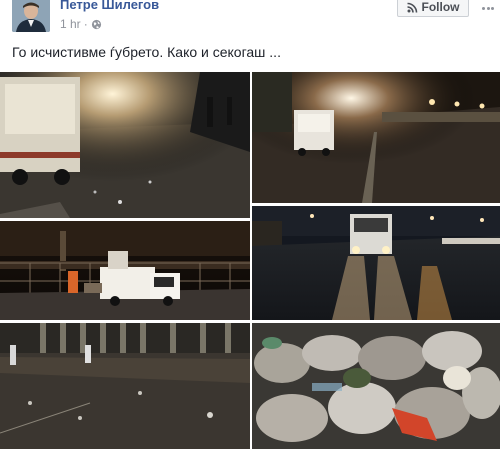 The image size is (500, 449). Describe the element at coordinates (125, 270) in the screenshot. I see `photo-truck-loading` at that location.